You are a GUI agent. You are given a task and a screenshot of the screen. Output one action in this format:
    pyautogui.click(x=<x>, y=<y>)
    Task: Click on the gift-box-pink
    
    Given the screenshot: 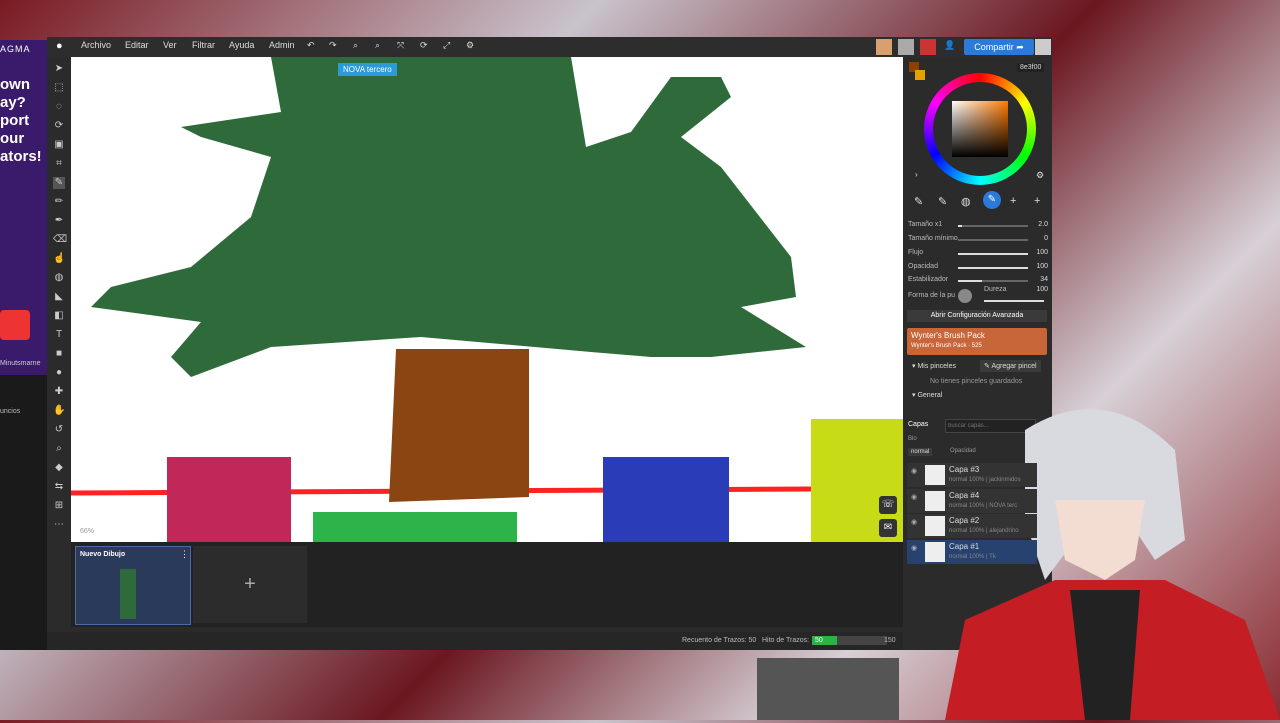 What is the action you would take?
    pyautogui.click(x=229, y=499)
    